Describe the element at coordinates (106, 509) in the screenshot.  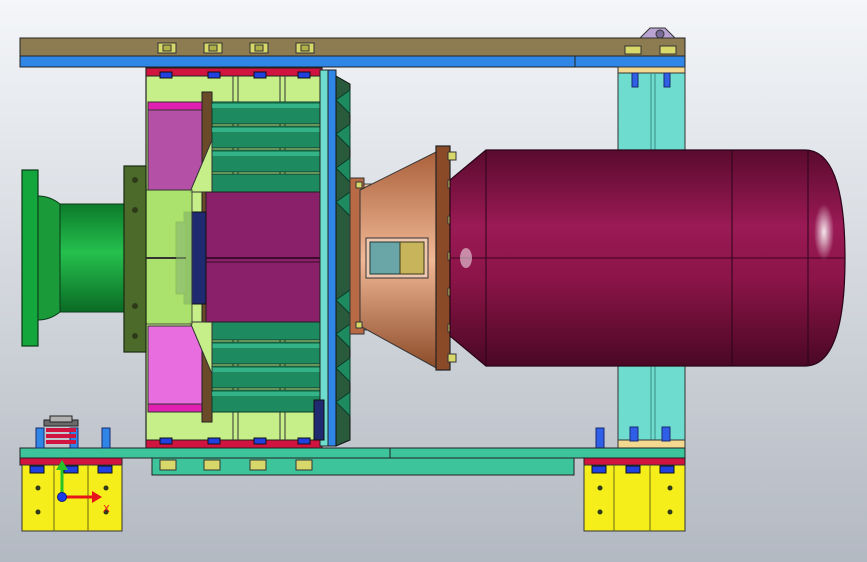
I see `x-axis-label: X` at that location.